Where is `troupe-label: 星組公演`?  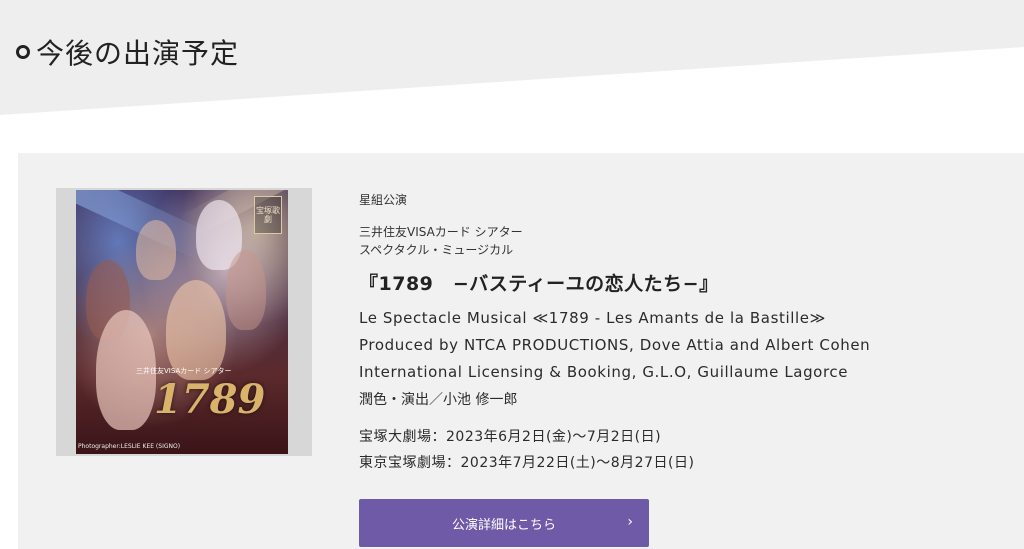 troupe-label: 星組公演 is located at coordinates (383, 200).